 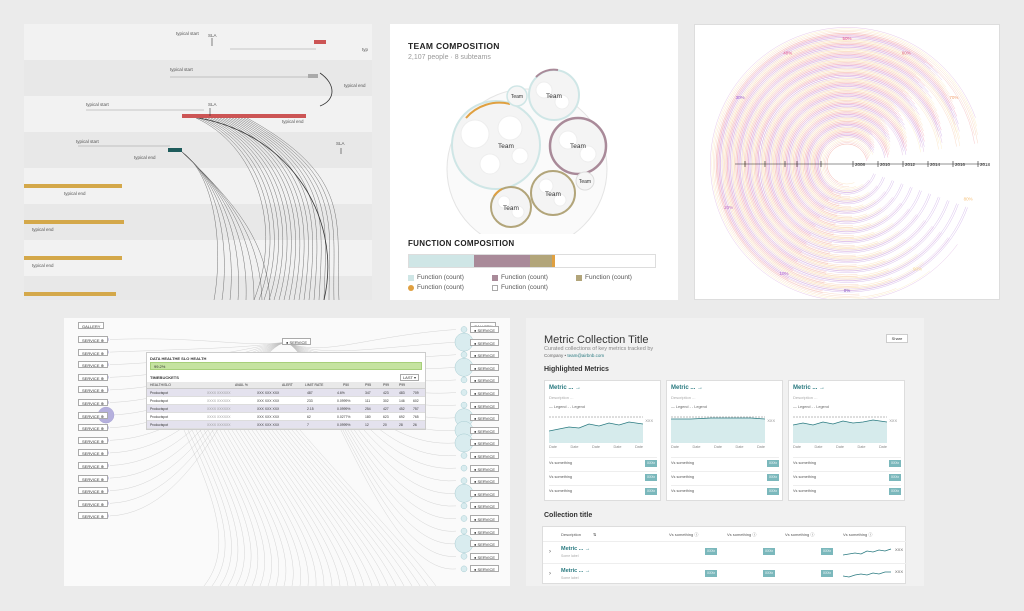 What do you see at coordinates (241, 385) in the screenshot?
I see `column-header: AVAIL %` at bounding box center [241, 385].